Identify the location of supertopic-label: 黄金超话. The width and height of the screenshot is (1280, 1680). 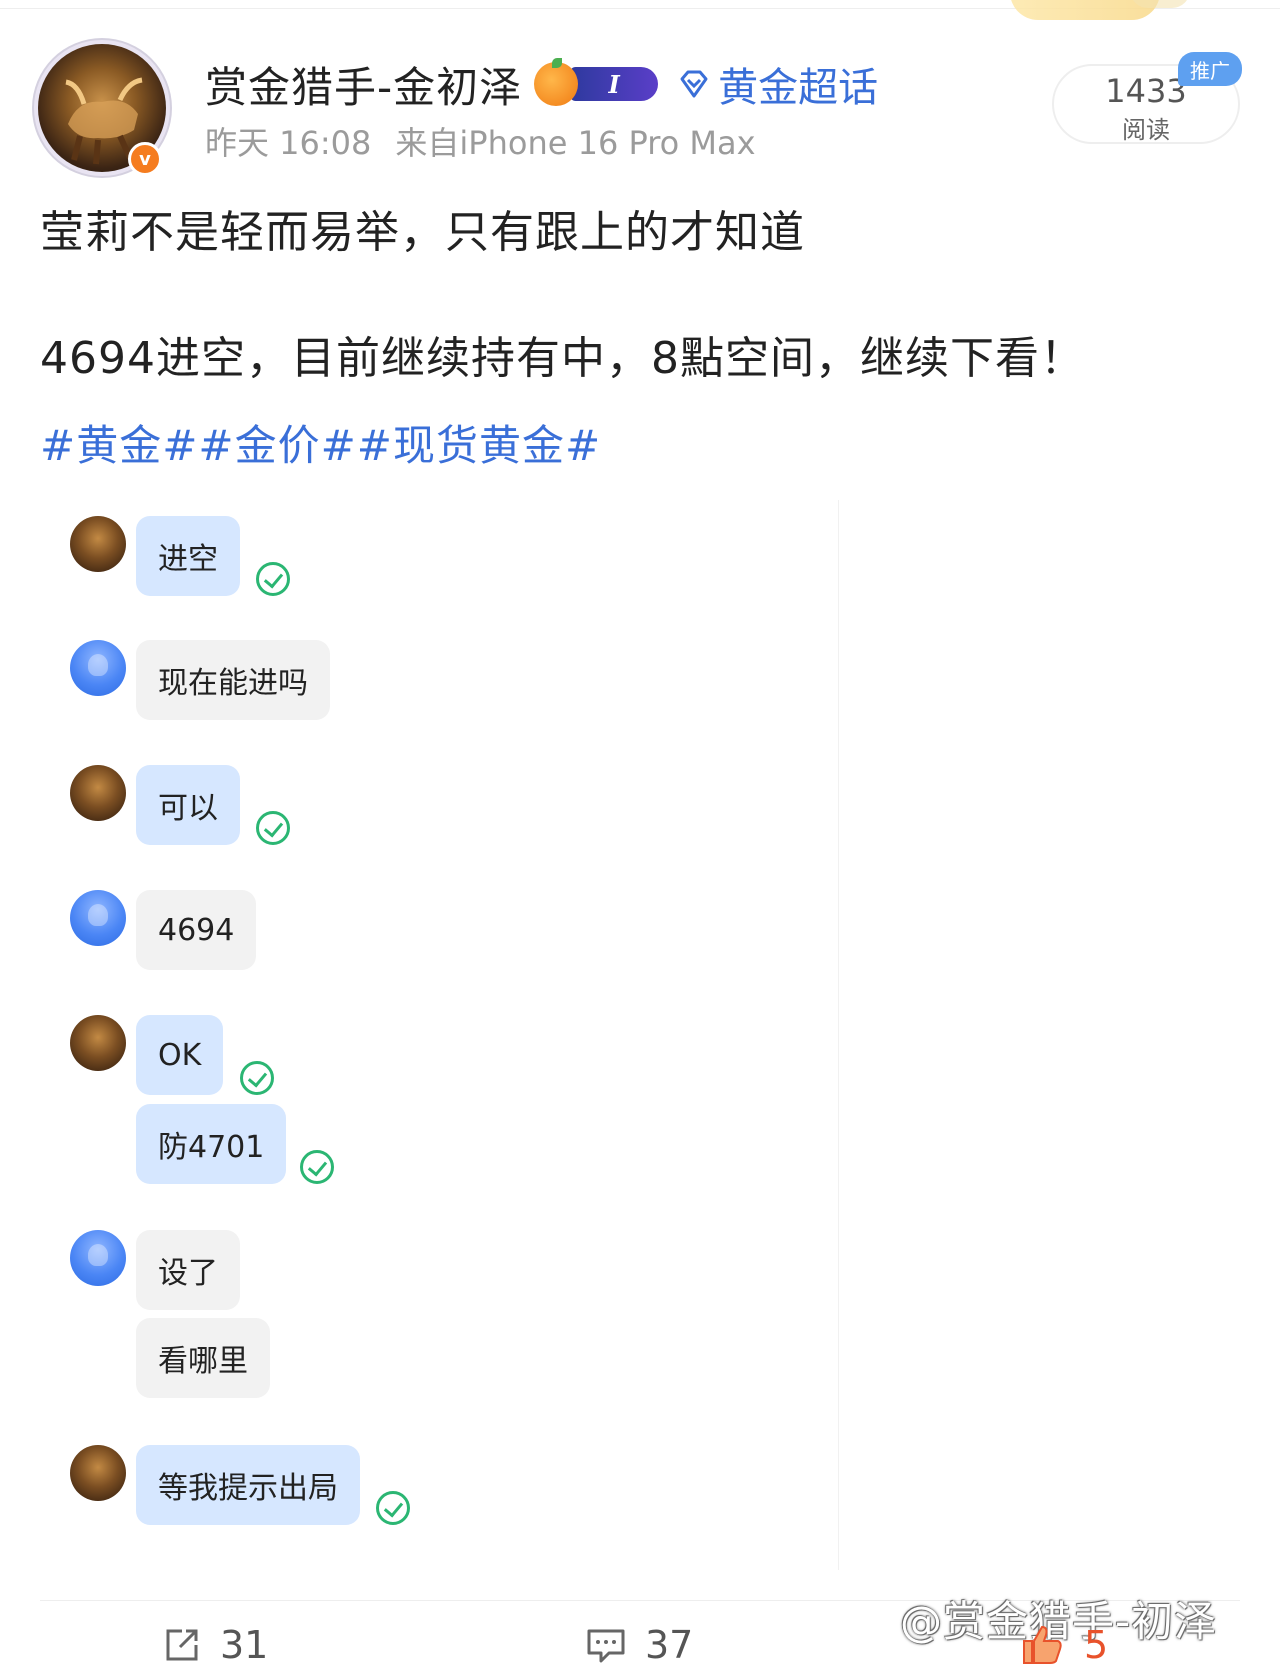
(798, 88).